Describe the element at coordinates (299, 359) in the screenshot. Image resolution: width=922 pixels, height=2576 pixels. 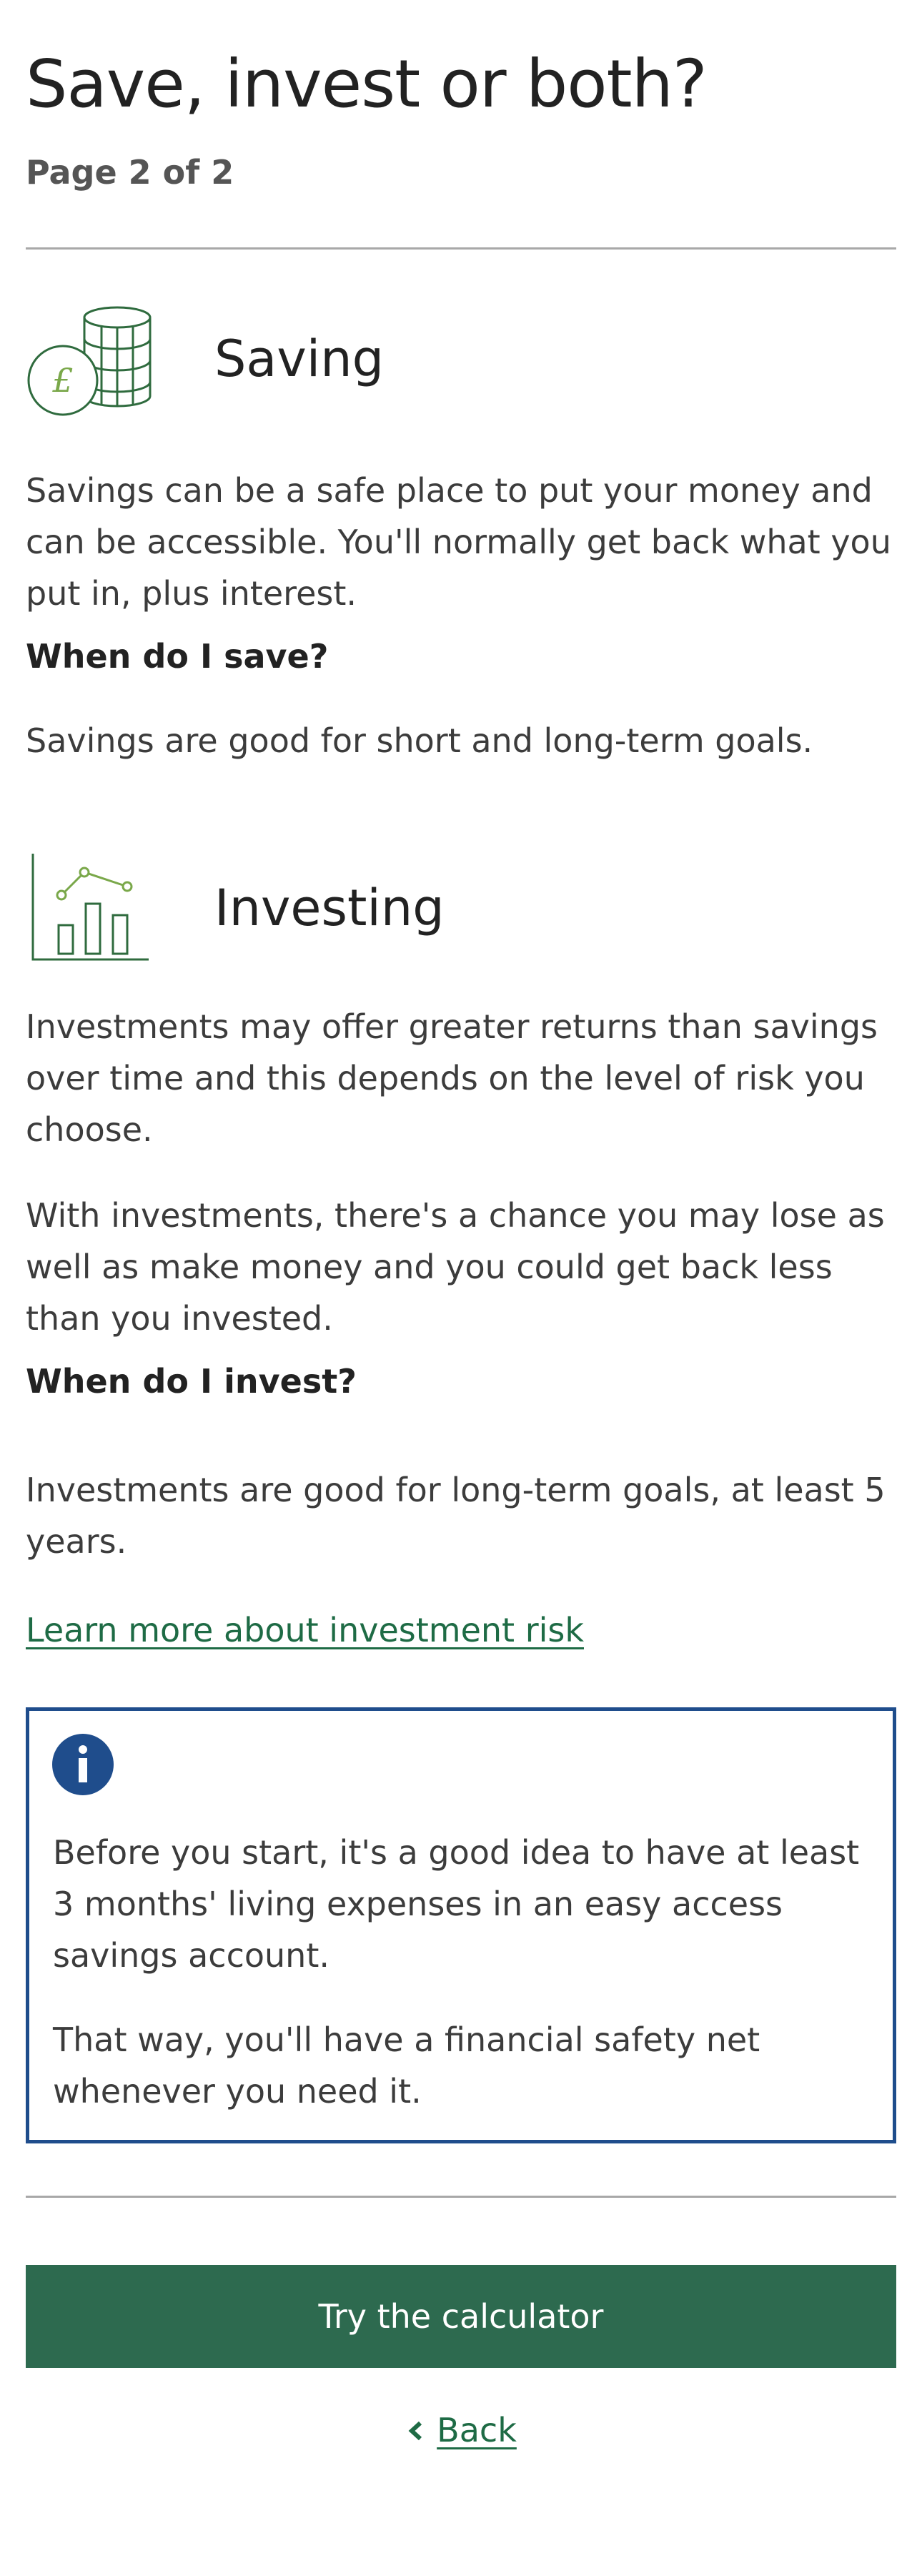
I see `saving-title: Saving` at that location.